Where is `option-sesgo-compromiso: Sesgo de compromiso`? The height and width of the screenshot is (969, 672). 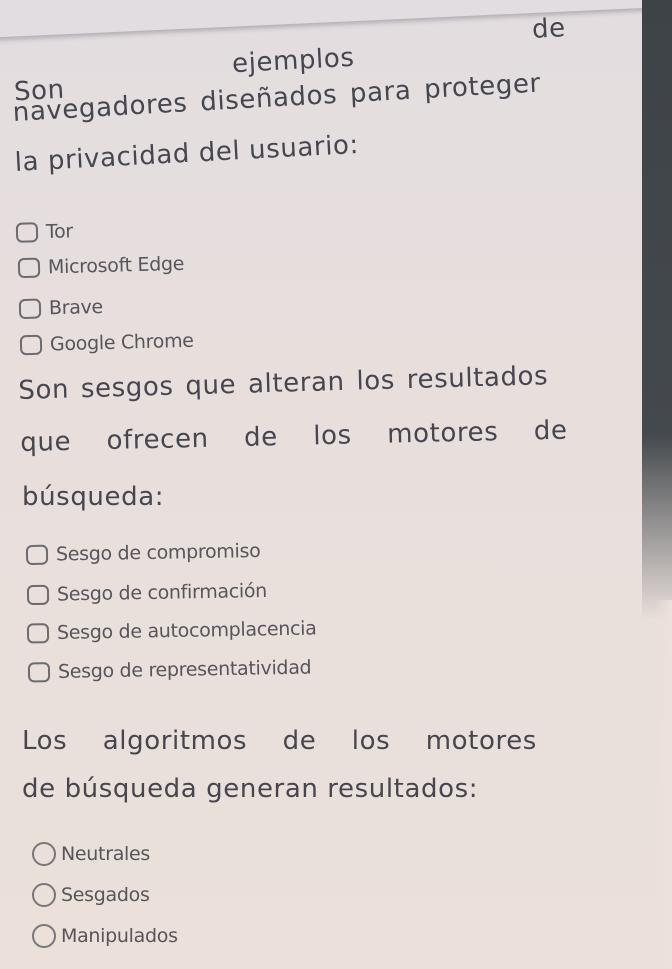
option-sesgo-compromiso: Sesgo de compromiso is located at coordinates (143, 552).